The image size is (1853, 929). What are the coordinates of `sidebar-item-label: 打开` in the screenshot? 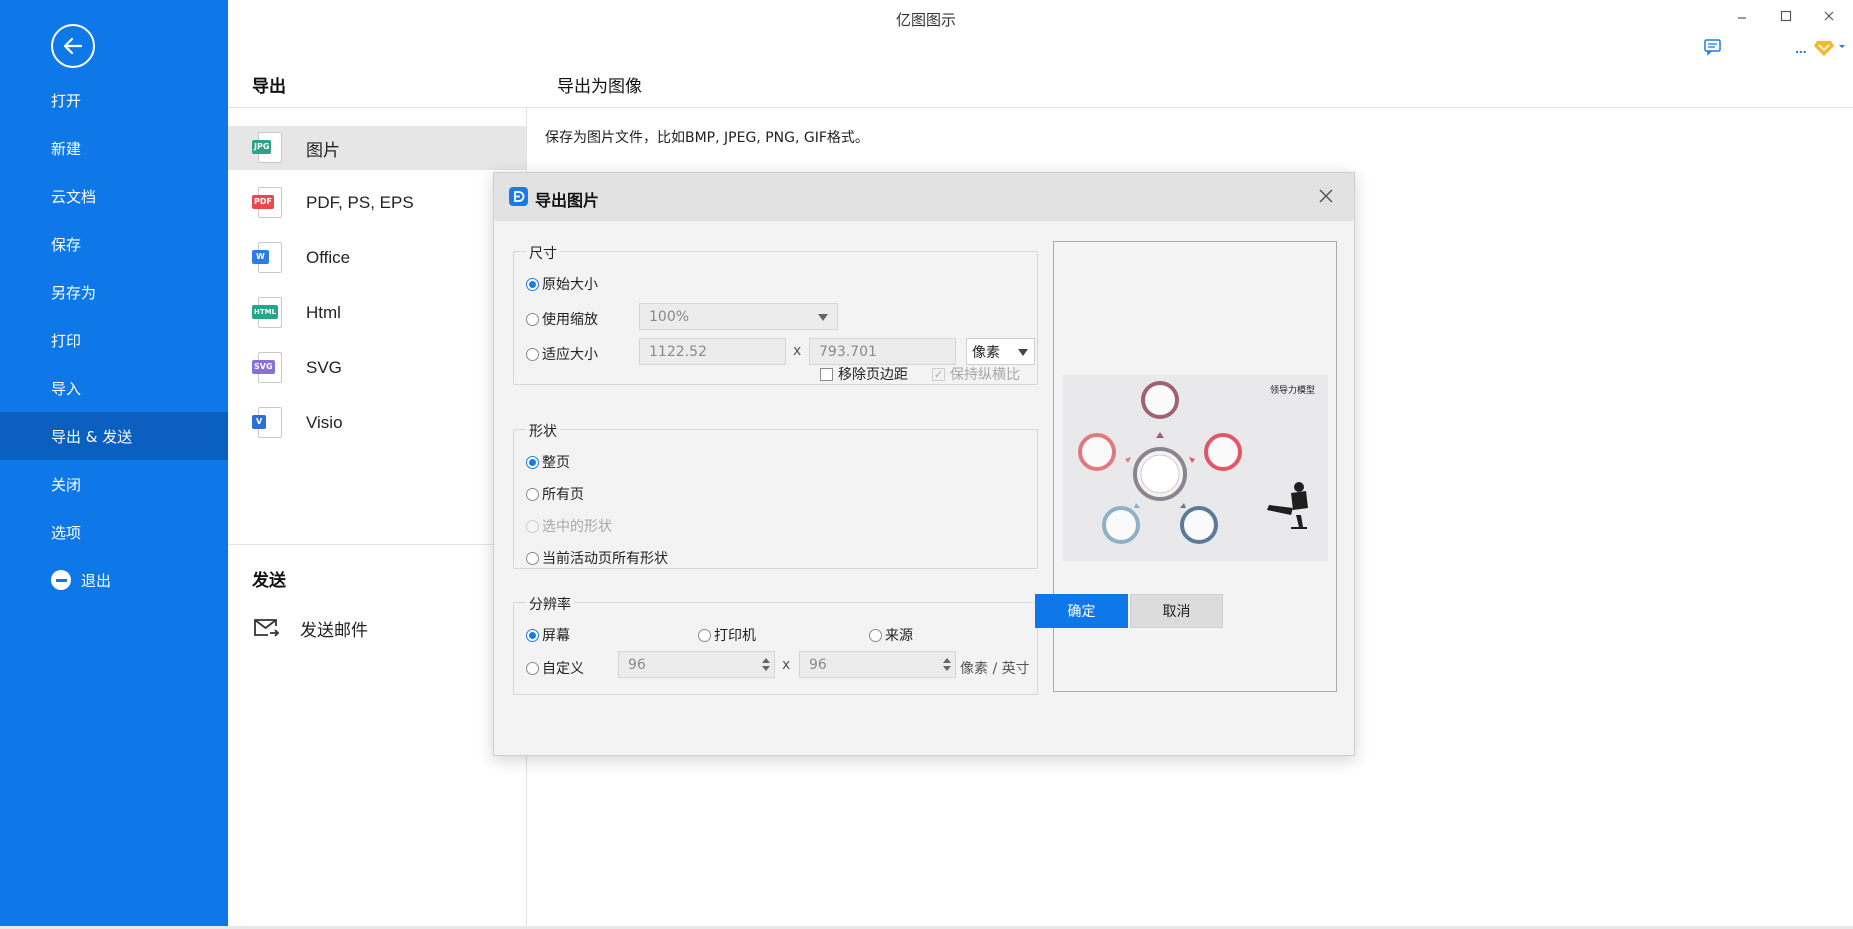 It's located at (66, 100).